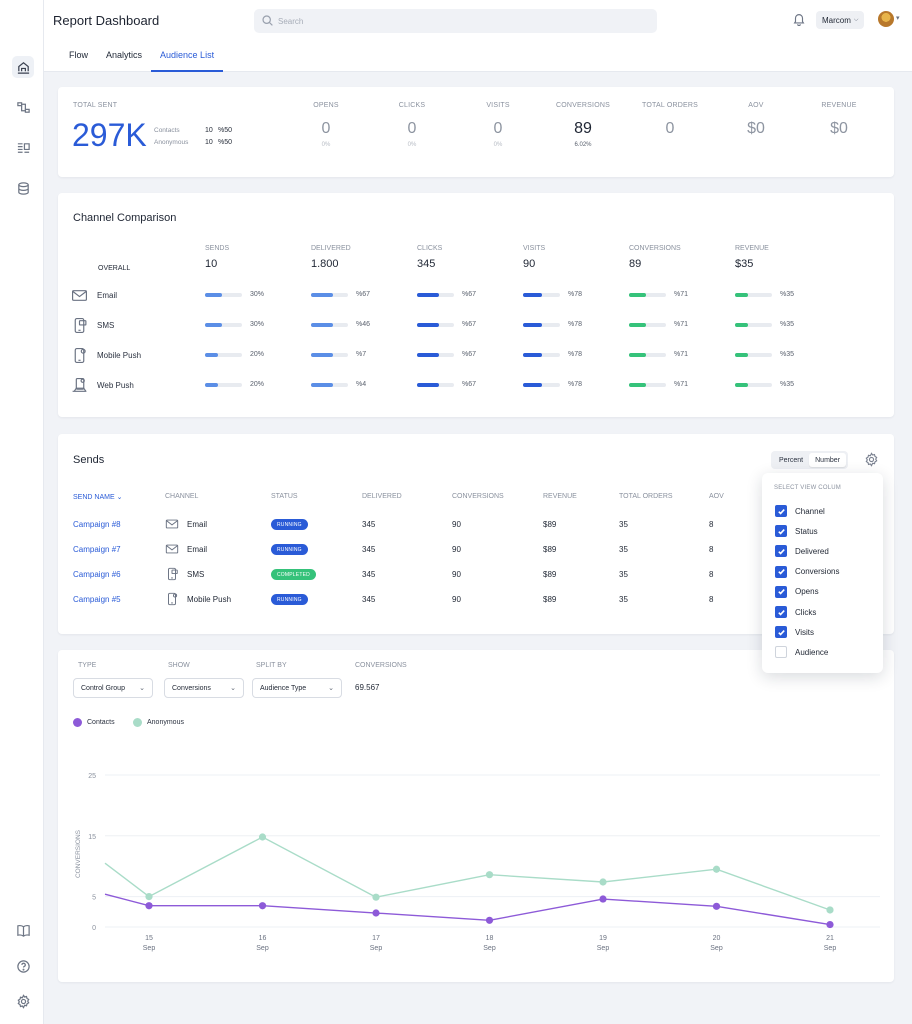 The width and height of the screenshot is (912, 1024). Describe the element at coordinates (79, 384) in the screenshot. I see `web-push-icon` at that location.